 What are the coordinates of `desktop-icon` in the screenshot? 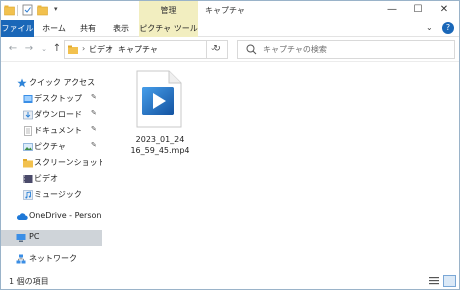 It's located at (28, 99).